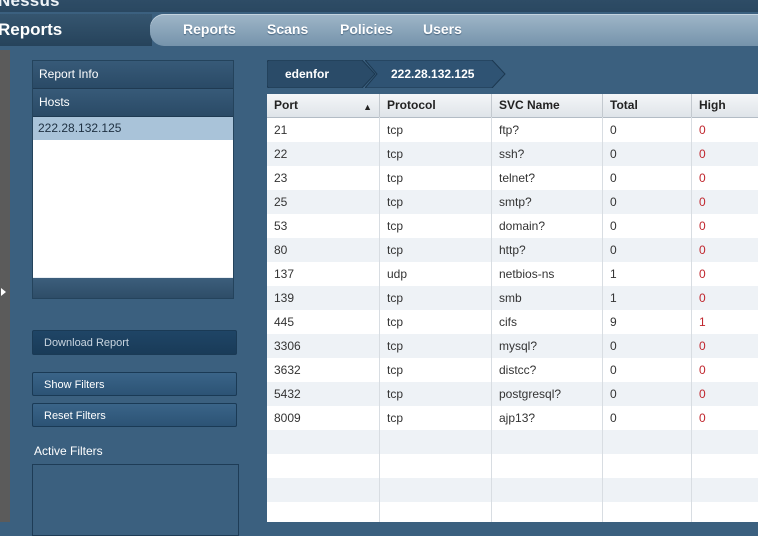 The image size is (758, 536). Describe the element at coordinates (397, 274) in the screenshot. I see `cell-protocol: udp` at that location.